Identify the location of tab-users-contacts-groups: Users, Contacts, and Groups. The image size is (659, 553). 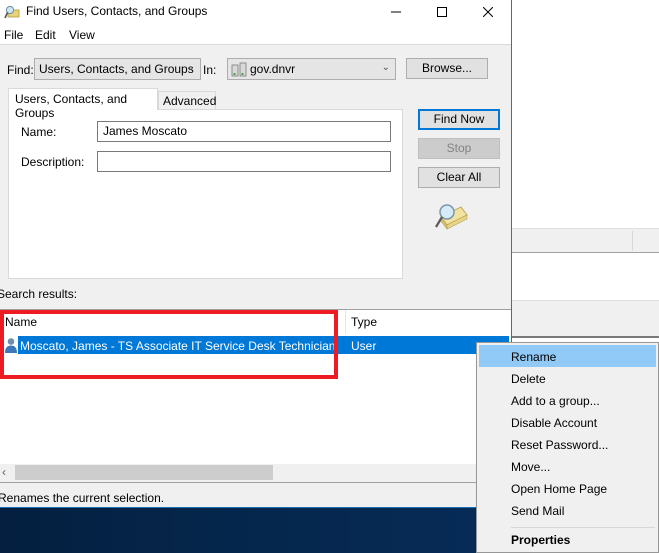
(83, 104).